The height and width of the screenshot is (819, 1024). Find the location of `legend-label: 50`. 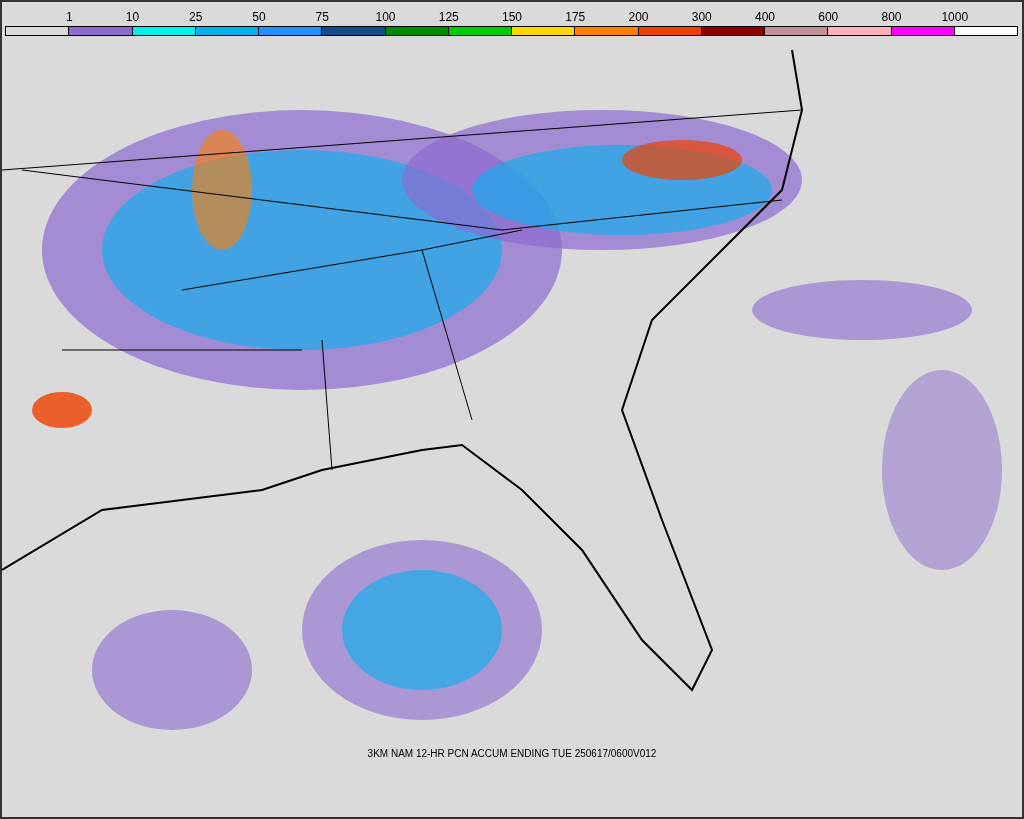

legend-label: 50 is located at coordinates (259, 17).